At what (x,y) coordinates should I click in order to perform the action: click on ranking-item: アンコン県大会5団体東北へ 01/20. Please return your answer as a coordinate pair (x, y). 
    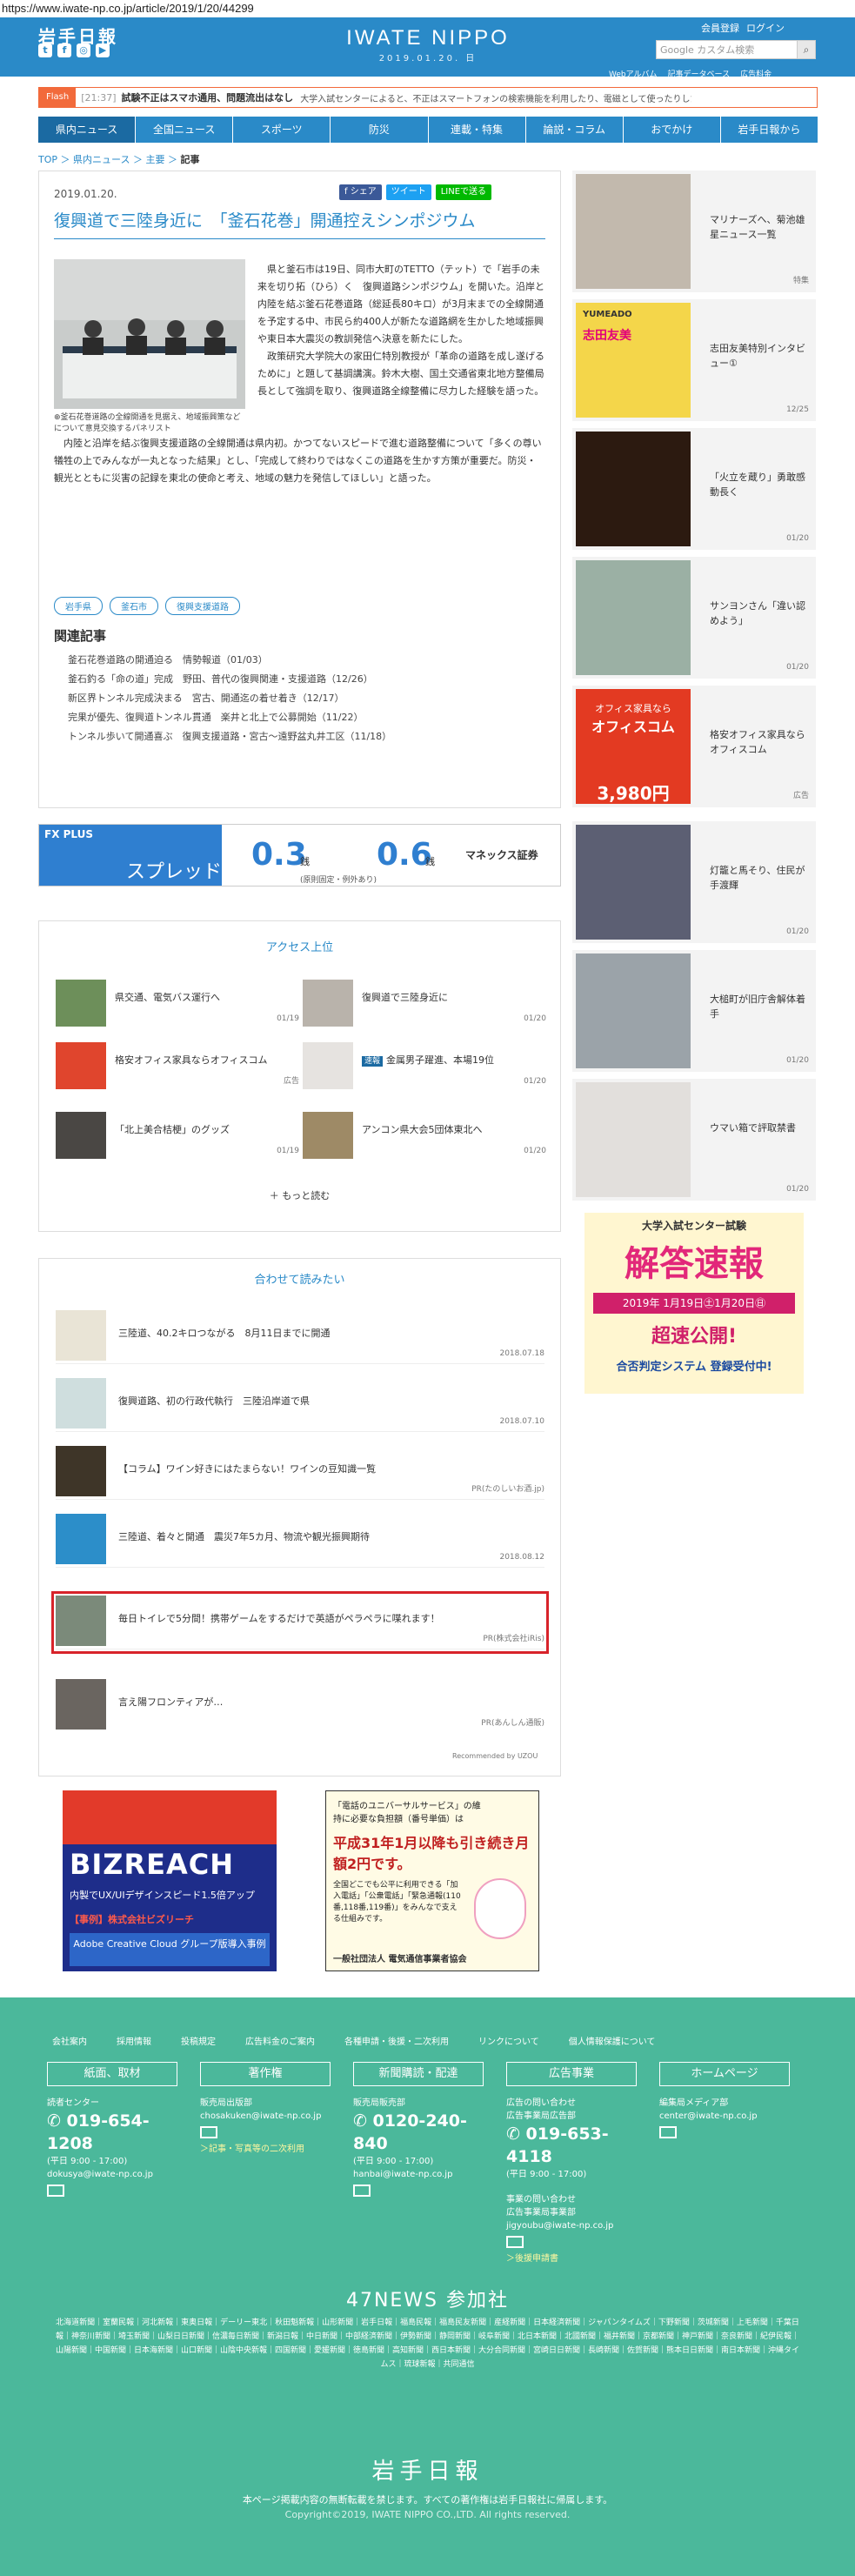
    Looking at the image, I should click on (424, 1135).